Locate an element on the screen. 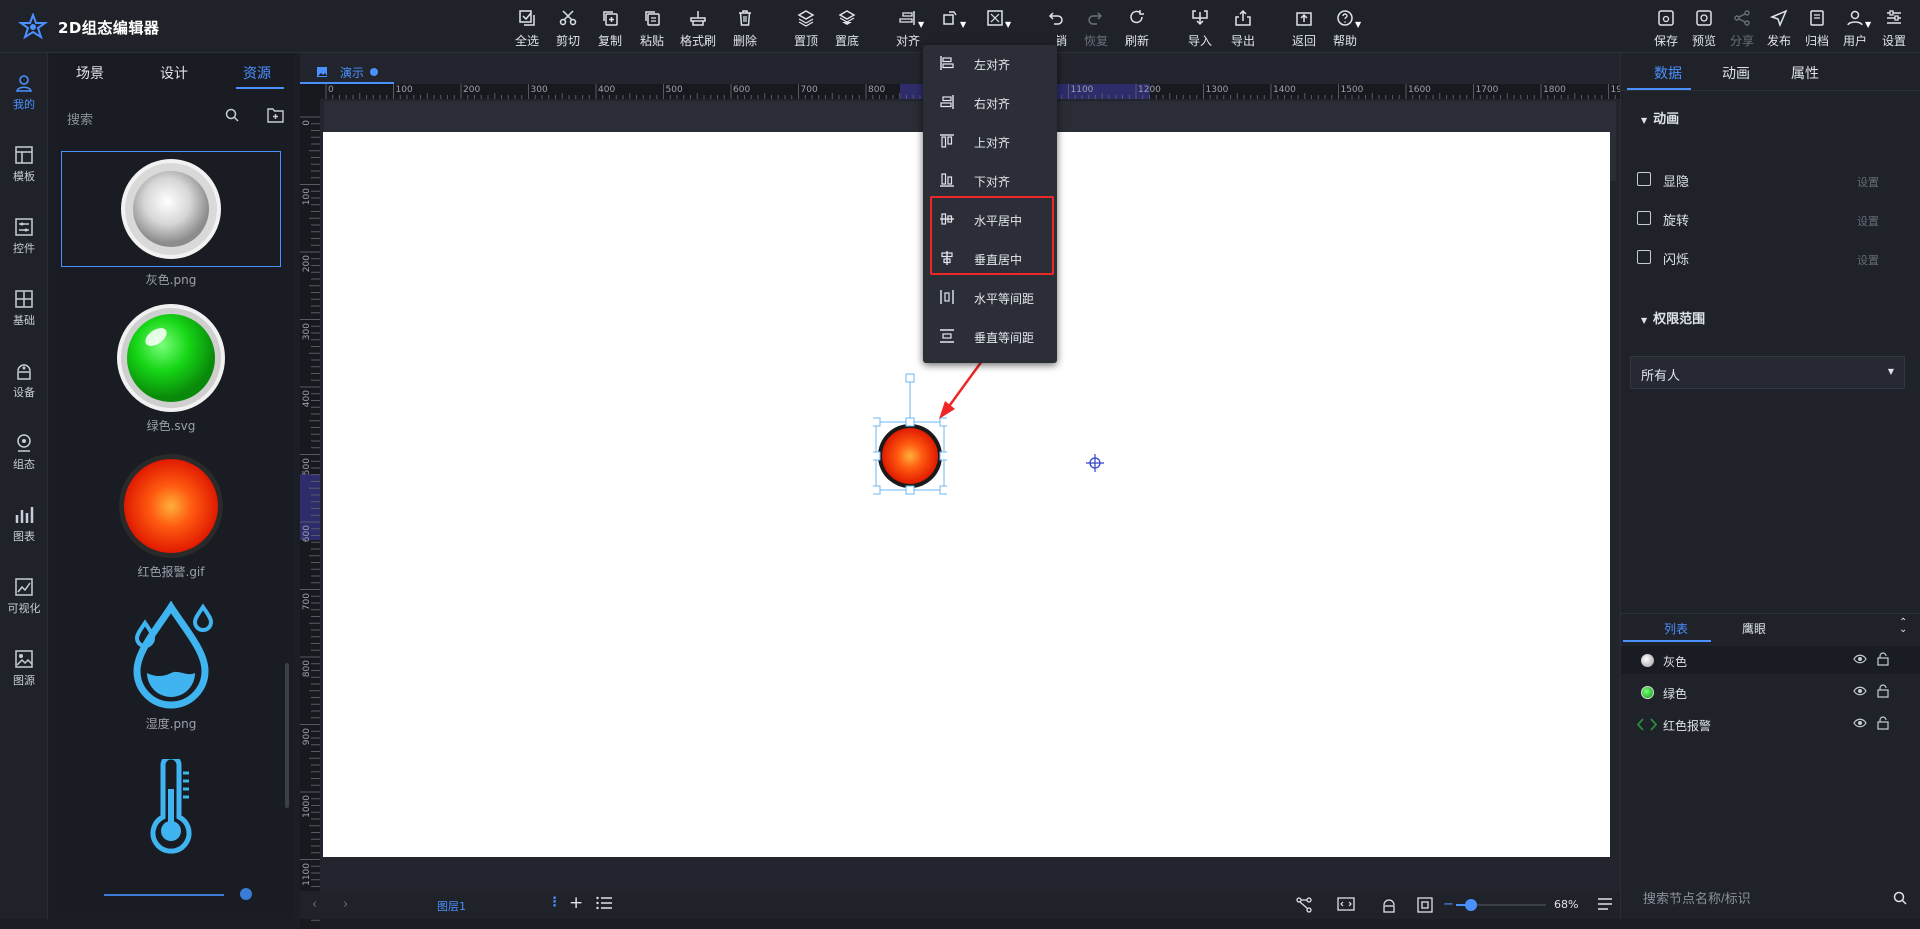  tab-list: 列表 is located at coordinates (1676, 628).